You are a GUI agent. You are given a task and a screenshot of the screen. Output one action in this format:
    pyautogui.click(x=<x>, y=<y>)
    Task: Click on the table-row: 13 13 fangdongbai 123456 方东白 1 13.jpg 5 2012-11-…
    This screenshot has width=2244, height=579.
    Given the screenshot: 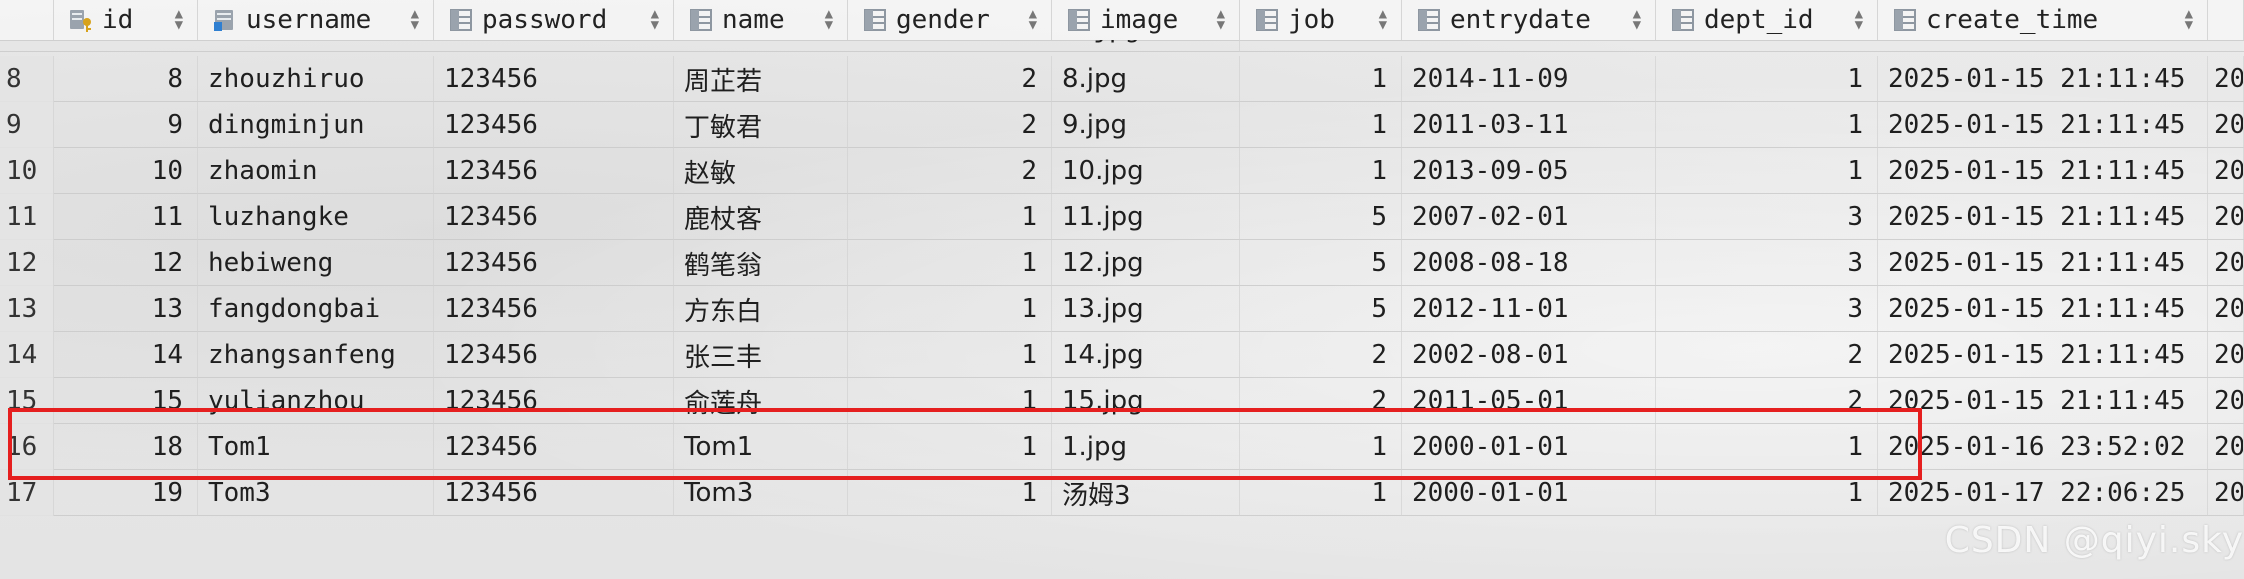 What is the action you would take?
    pyautogui.click(x=1122, y=309)
    